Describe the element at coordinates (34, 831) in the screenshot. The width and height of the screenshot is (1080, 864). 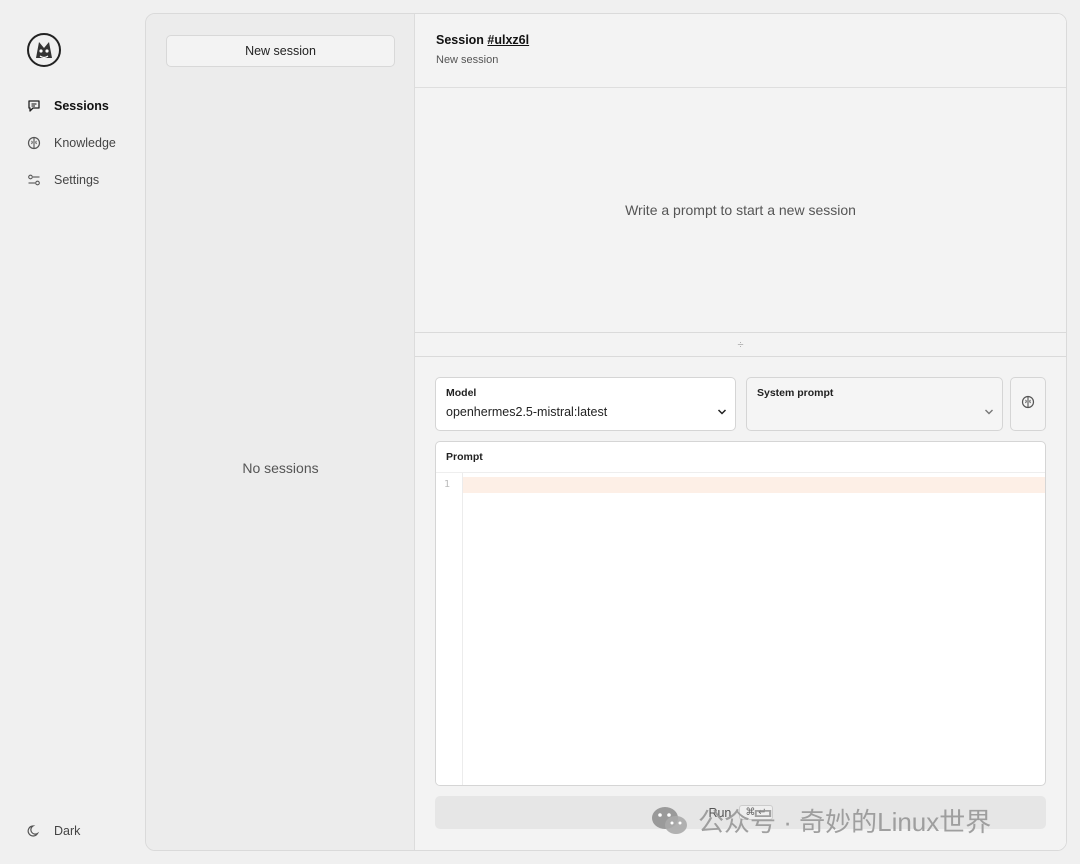
I see `moon-icon` at that location.